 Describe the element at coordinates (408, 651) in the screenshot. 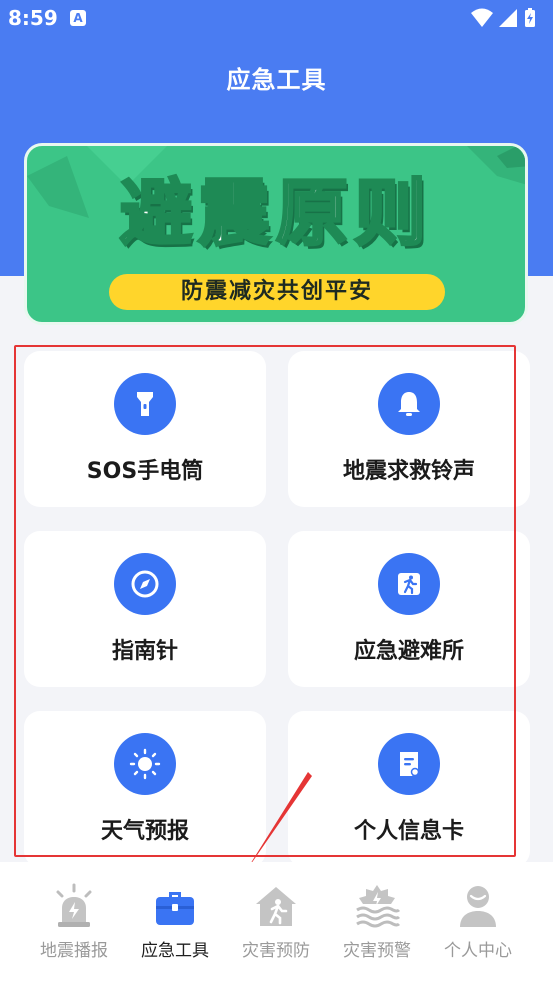

I see `tool-label: 应急避难所` at that location.